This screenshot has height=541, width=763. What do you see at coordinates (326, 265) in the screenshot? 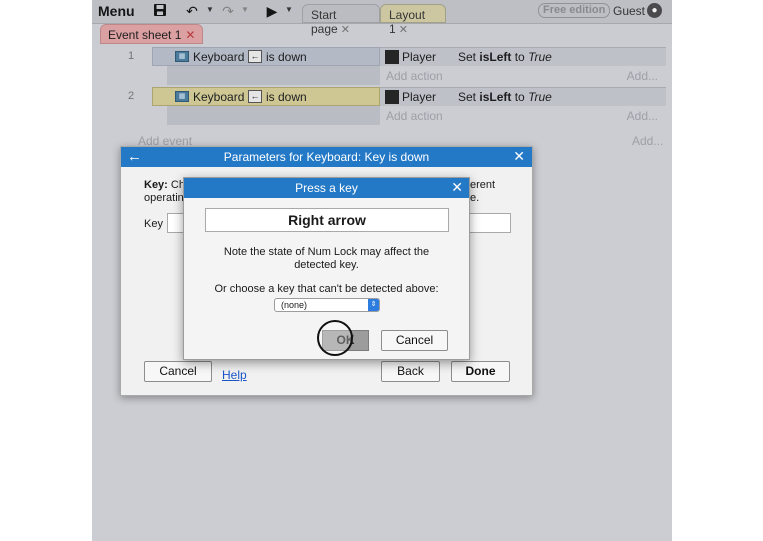
I see `num-lock-note: detected key.` at bounding box center [326, 265].